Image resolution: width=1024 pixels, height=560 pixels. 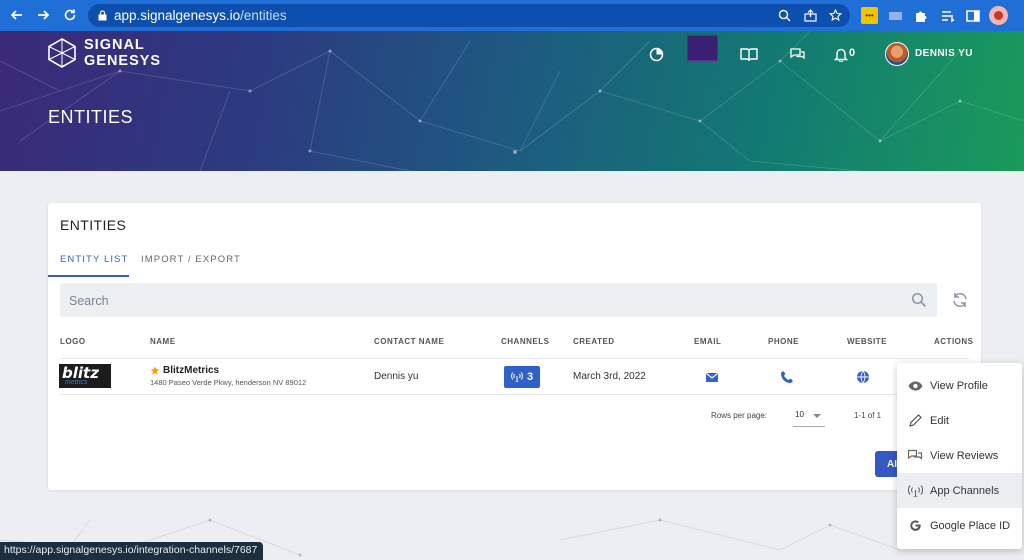 What do you see at coordinates (85, 376) in the screenshot?
I see `entity-logo: blitz metrics` at bounding box center [85, 376].